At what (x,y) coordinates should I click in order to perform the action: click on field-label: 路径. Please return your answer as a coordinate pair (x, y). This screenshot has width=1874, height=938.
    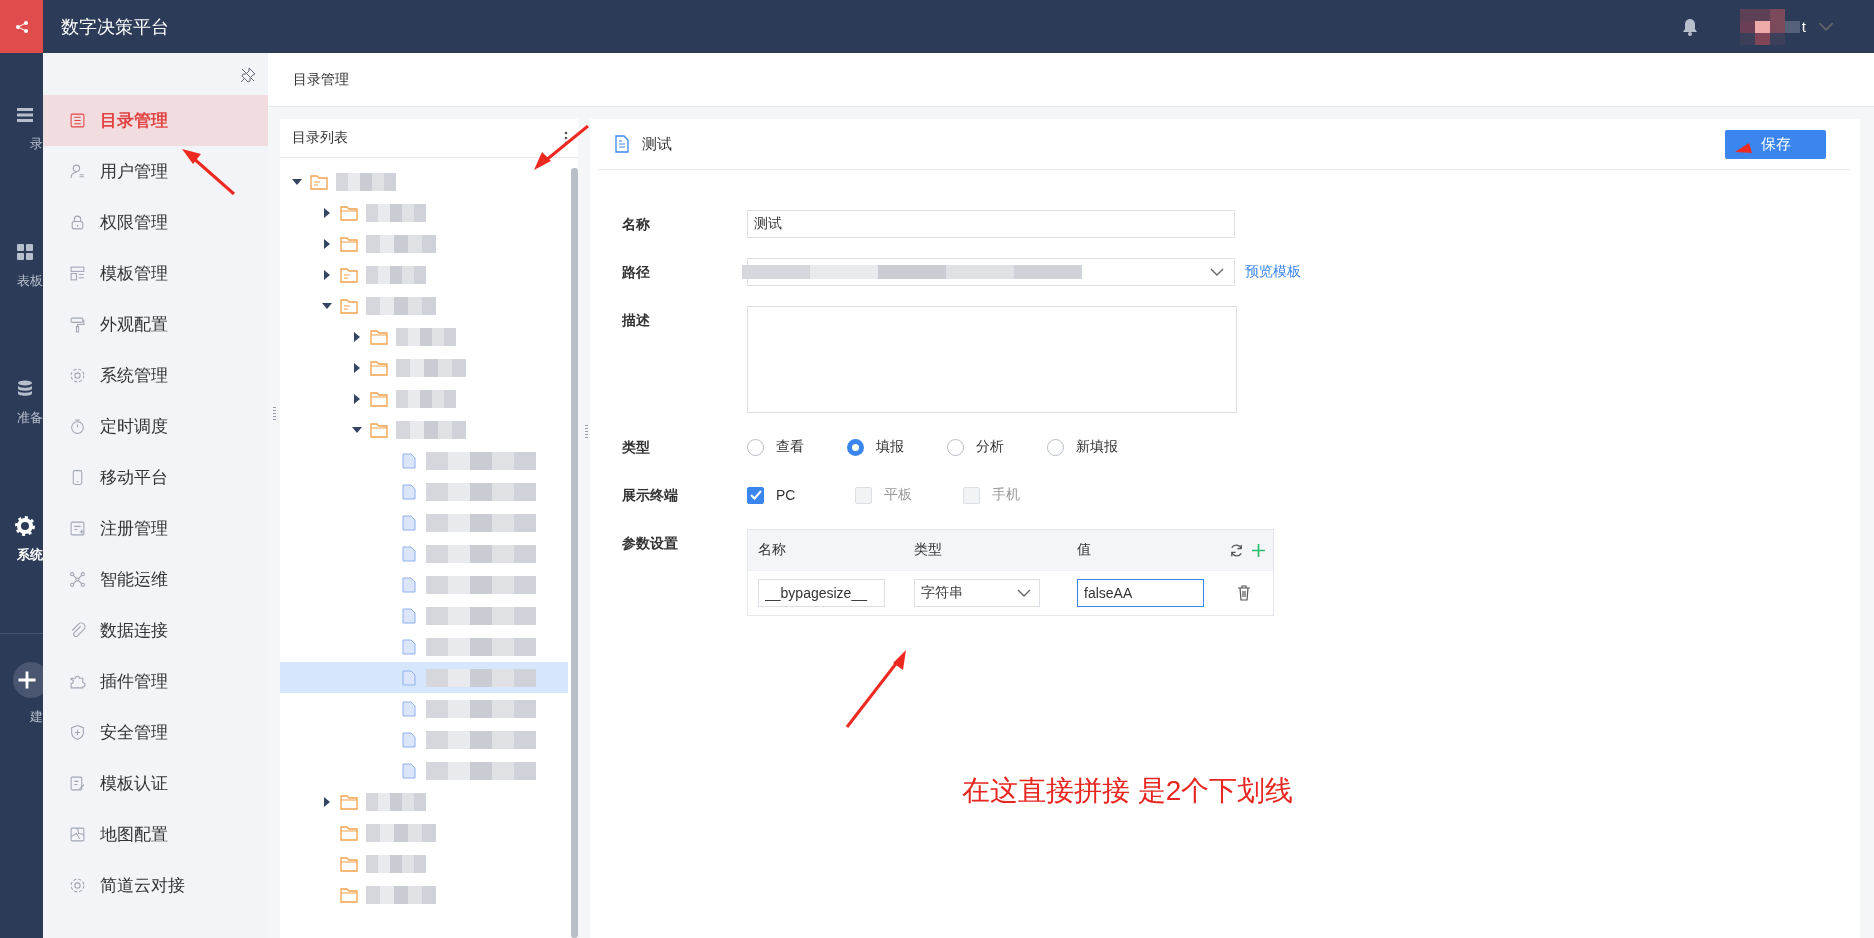
    Looking at the image, I should click on (636, 272).